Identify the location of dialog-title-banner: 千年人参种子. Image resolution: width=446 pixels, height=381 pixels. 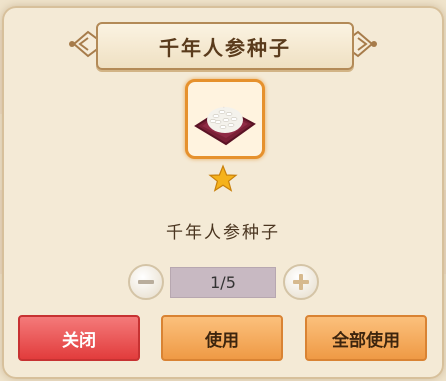
(225, 46).